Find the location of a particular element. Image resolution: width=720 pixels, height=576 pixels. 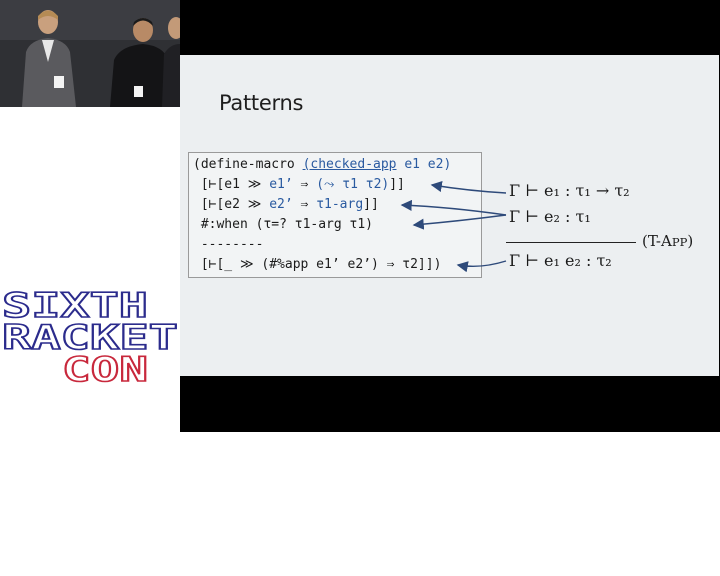

arrow-premise-2a is located at coordinates (453, 207).